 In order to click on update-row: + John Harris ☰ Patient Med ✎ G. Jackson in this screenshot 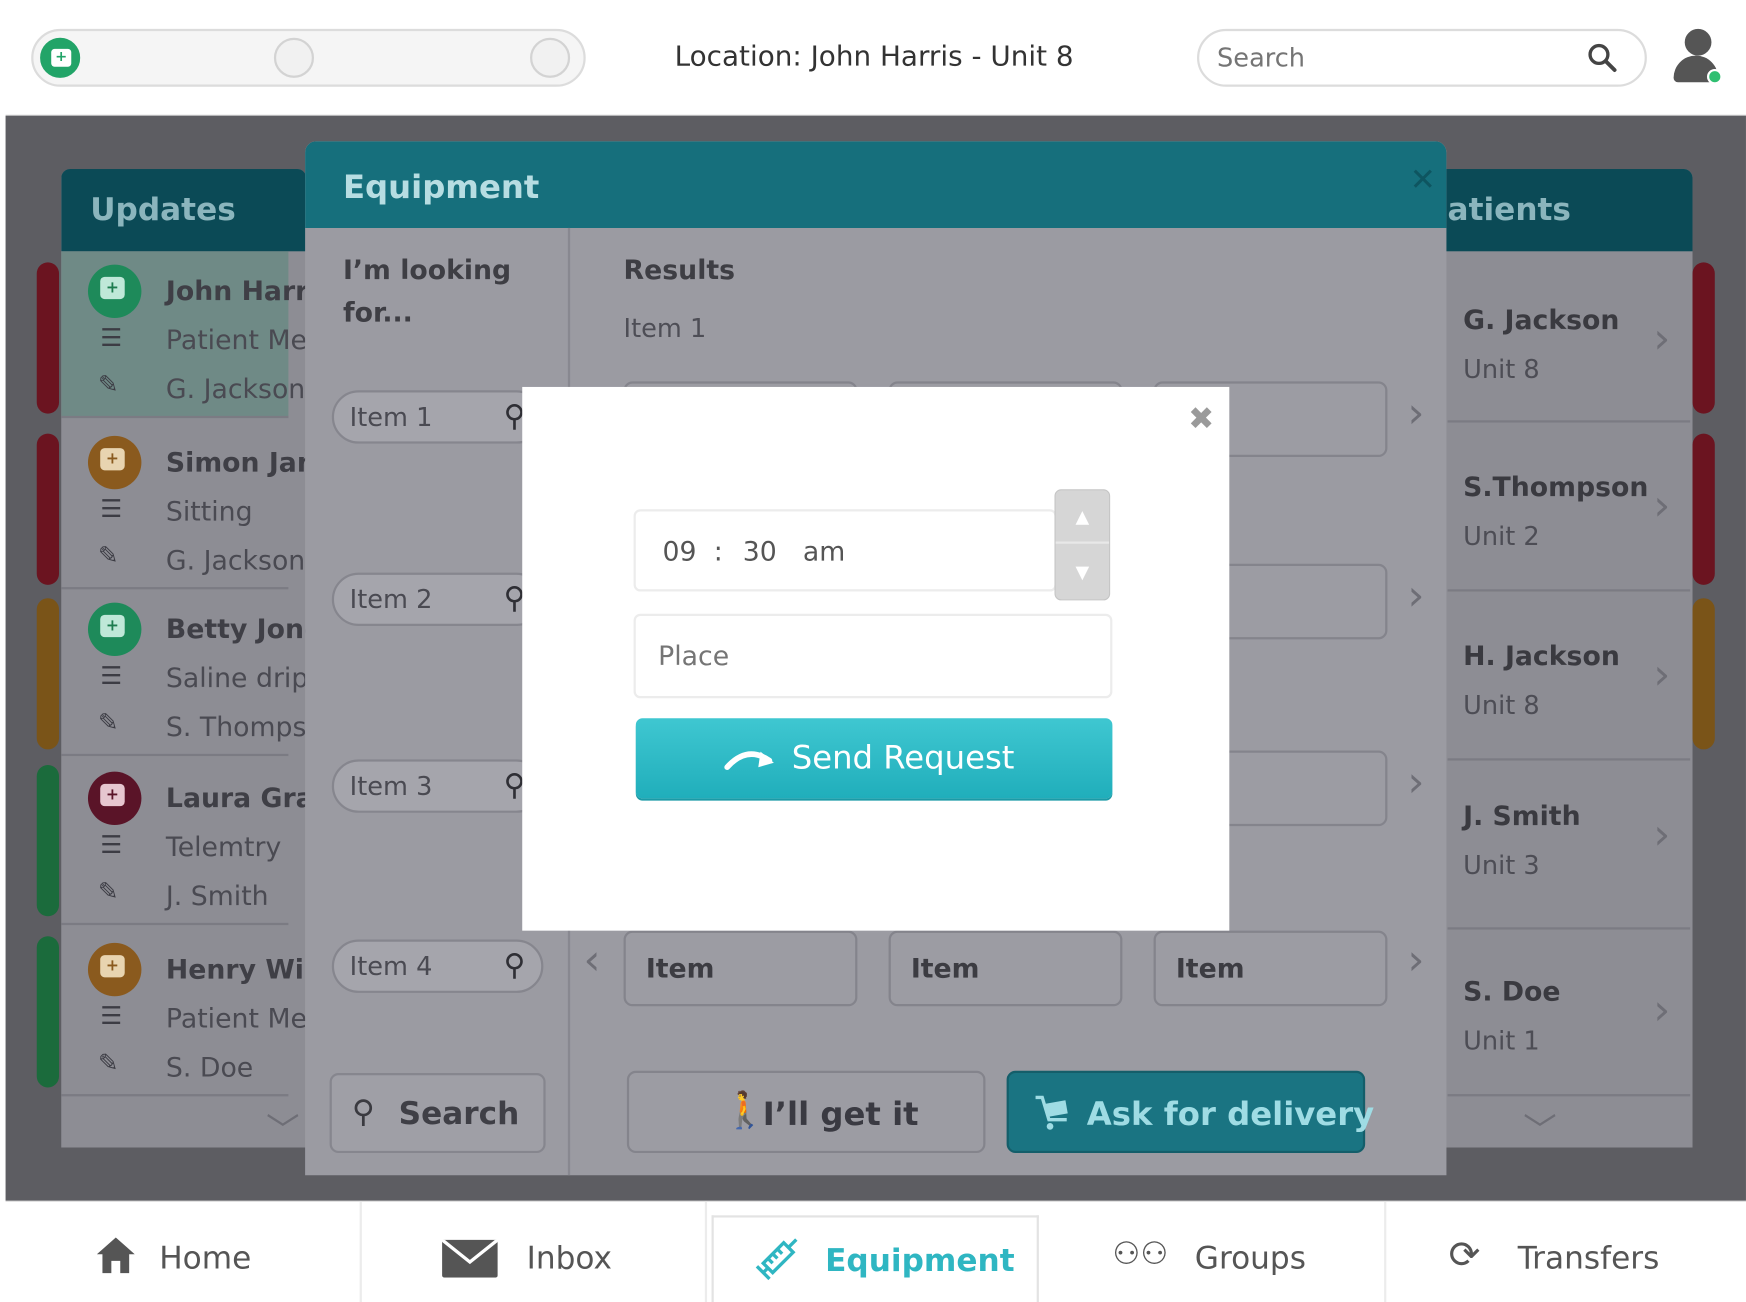, I will do `click(183, 335)`.